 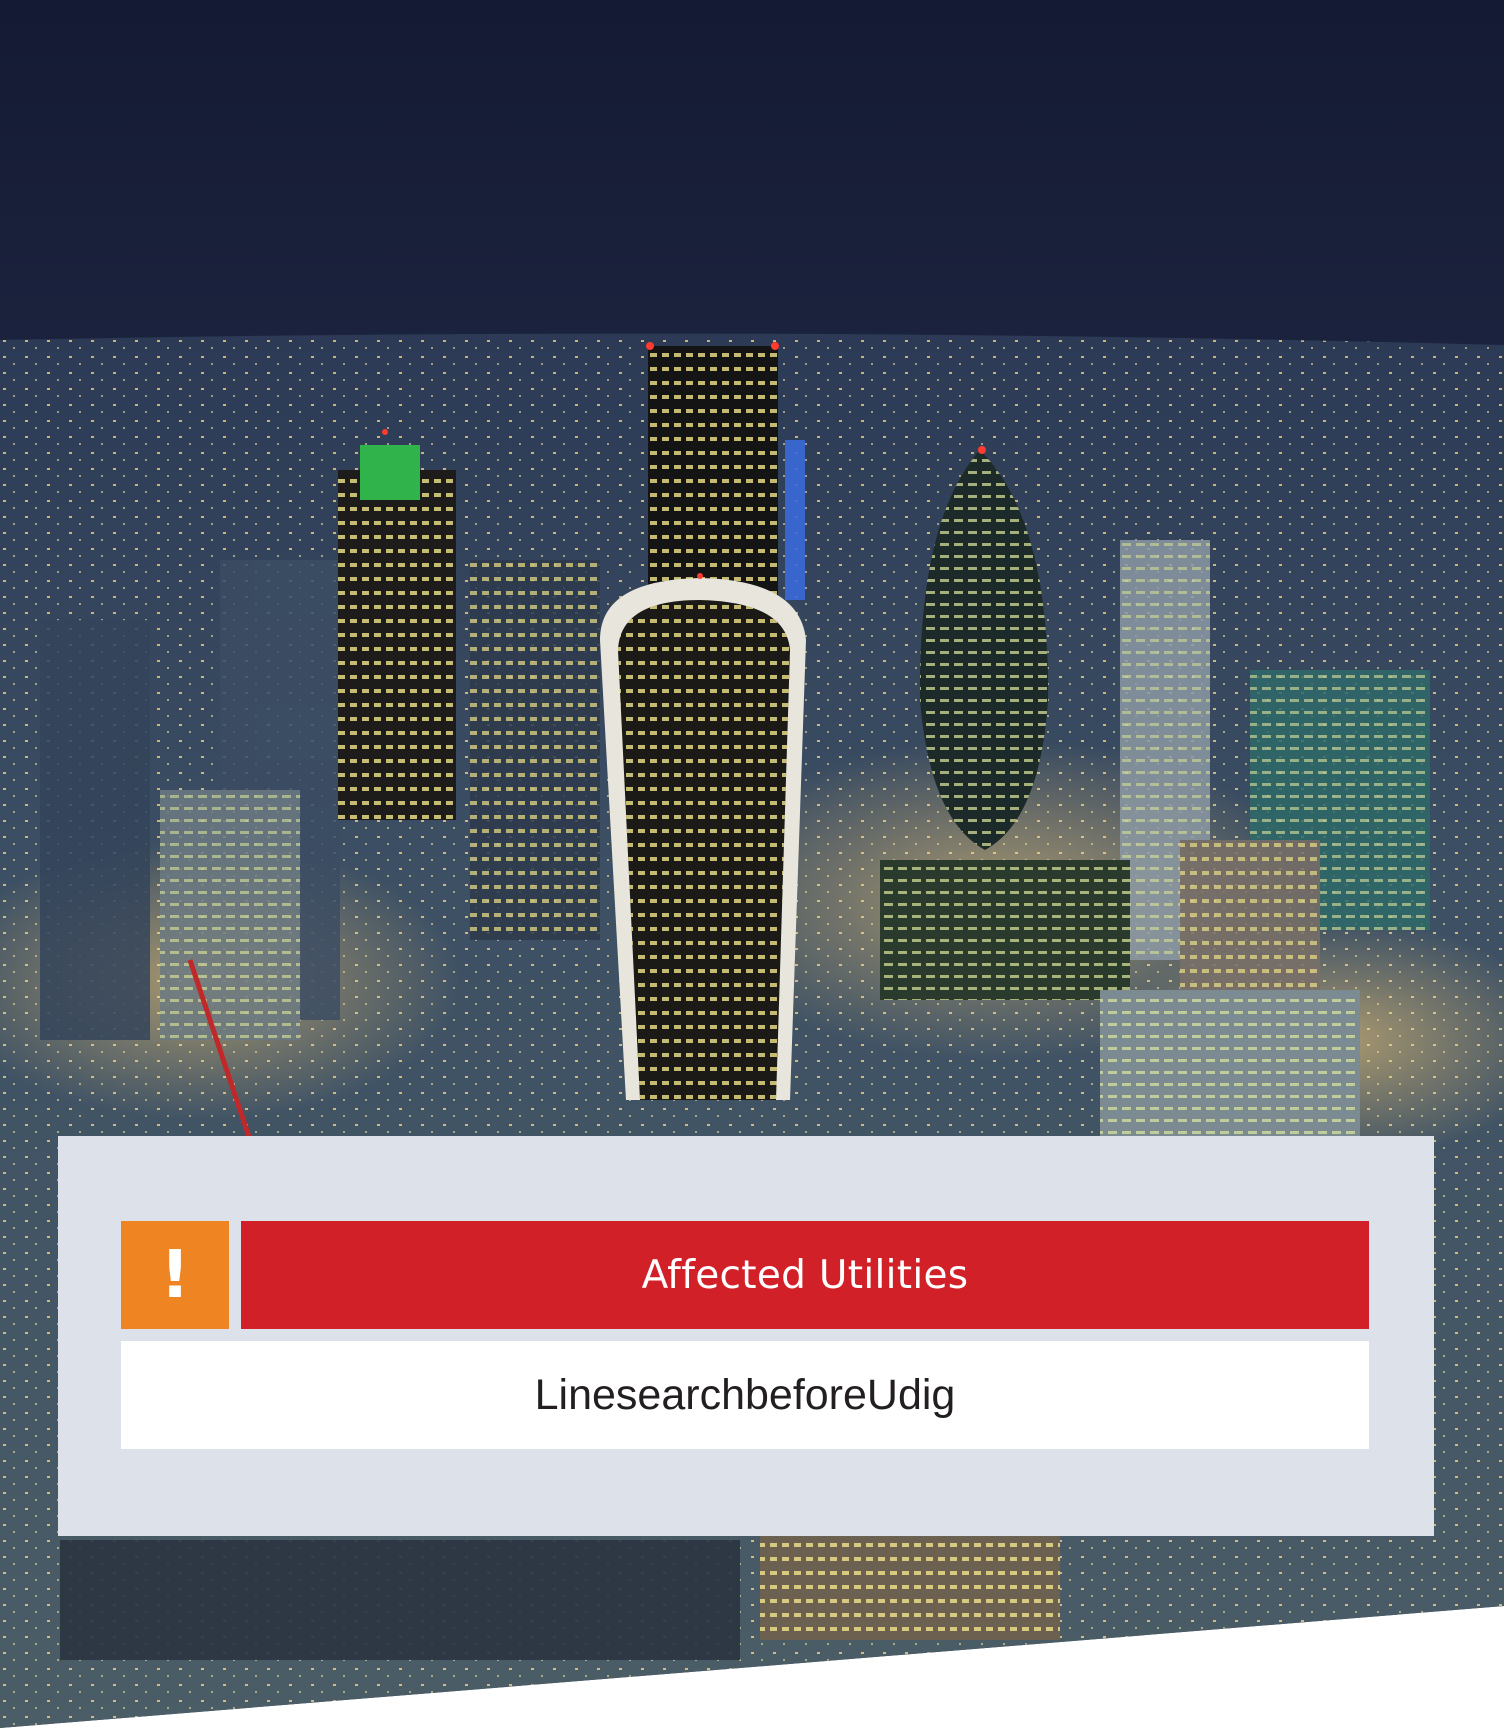 I want to click on panel-title: Affected Utilities, so click(x=805, y=1275).